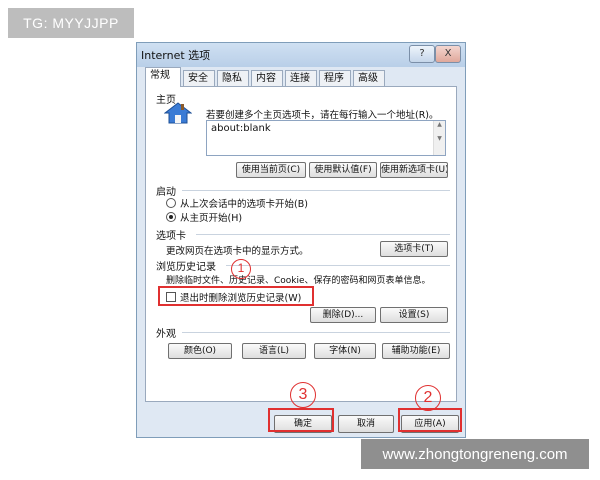 The image size is (600, 480). Describe the element at coordinates (475, 454) in the screenshot. I see `site-watermark: www.zhongtongreneng.com` at that location.